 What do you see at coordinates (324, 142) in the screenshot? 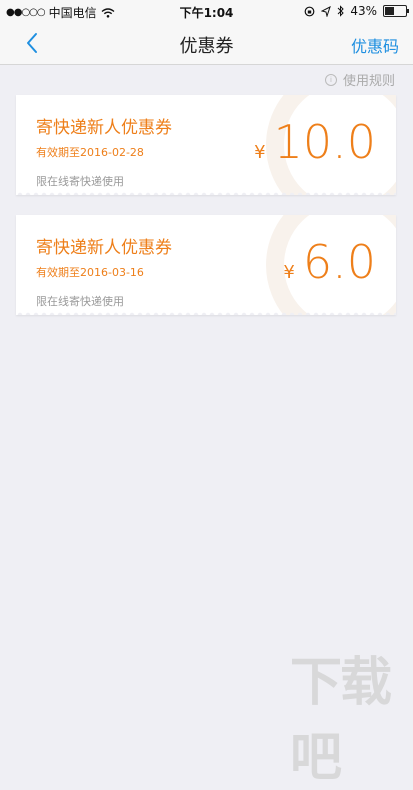
I see `coupon-value: 10.0` at bounding box center [324, 142].